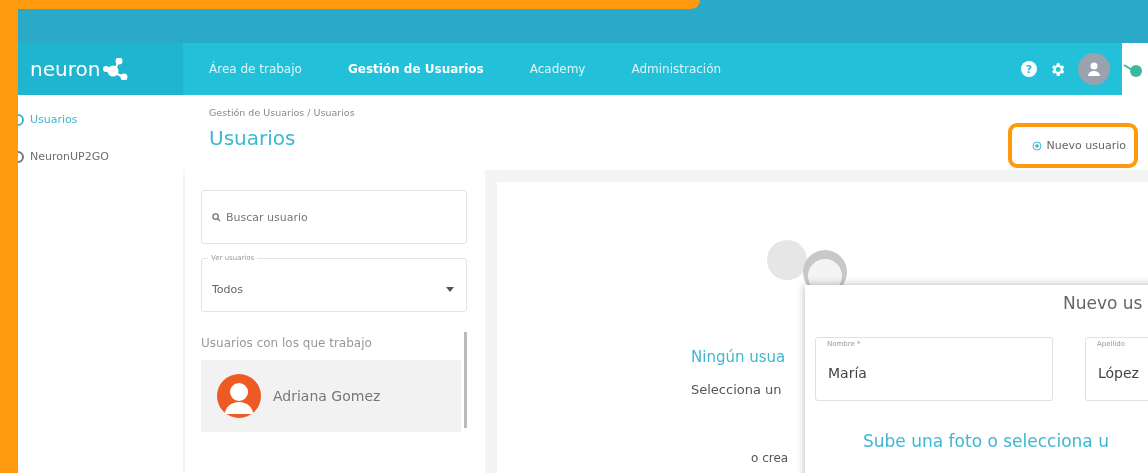 This screenshot has width=1148, height=473. I want to click on empty-state-text: o crea, so click(770, 458).